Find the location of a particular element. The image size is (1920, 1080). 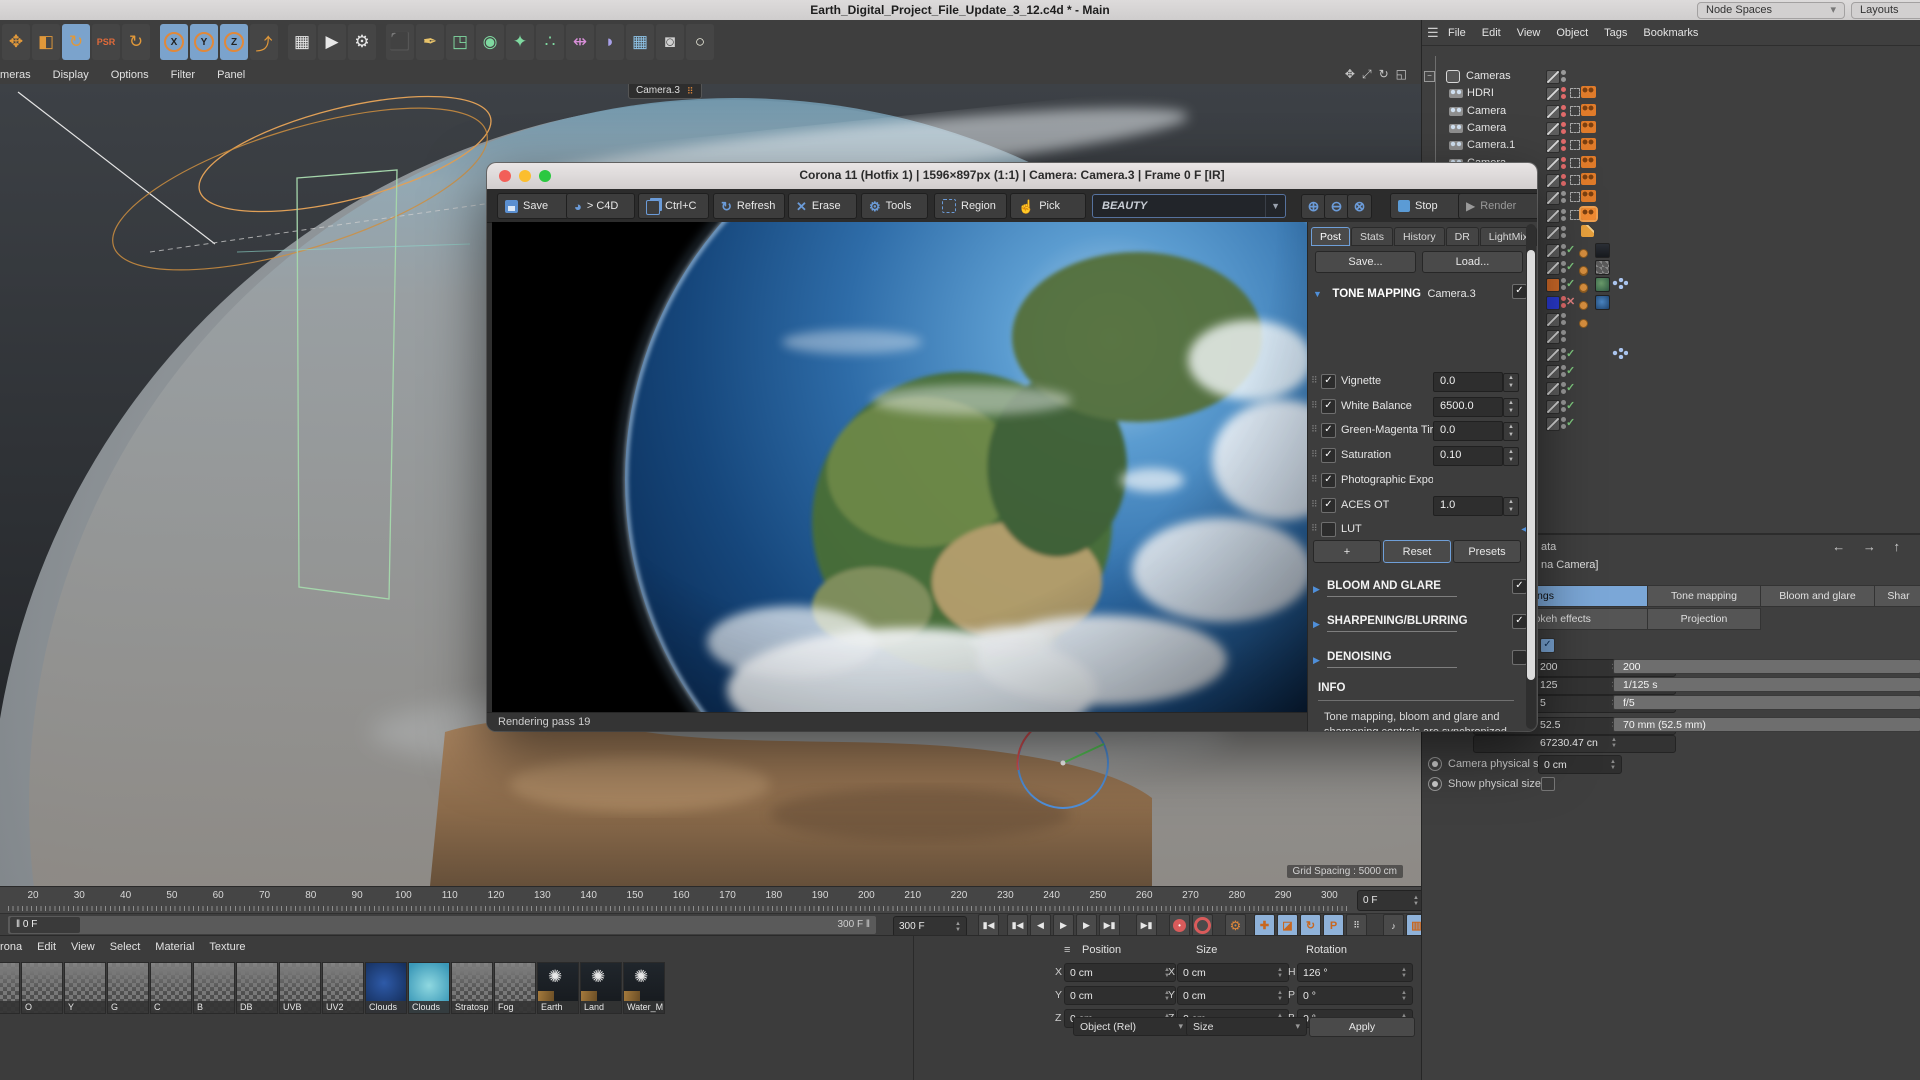

mat-menu-select: Select is located at coordinates (125, 947).